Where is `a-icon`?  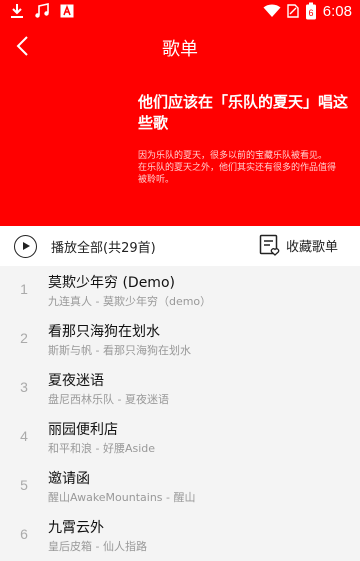
a-icon is located at coordinates (67, 11).